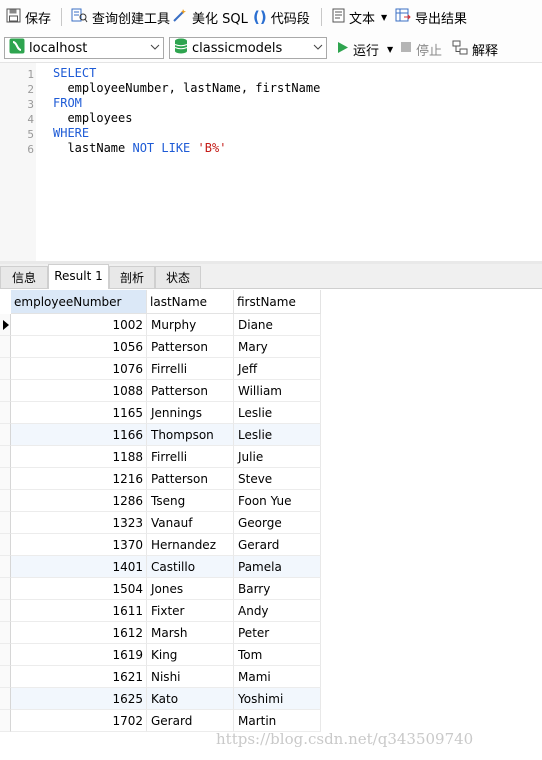 The height and width of the screenshot is (760, 542). I want to click on table-row: 1166 Thompson Leslie, so click(160, 435).